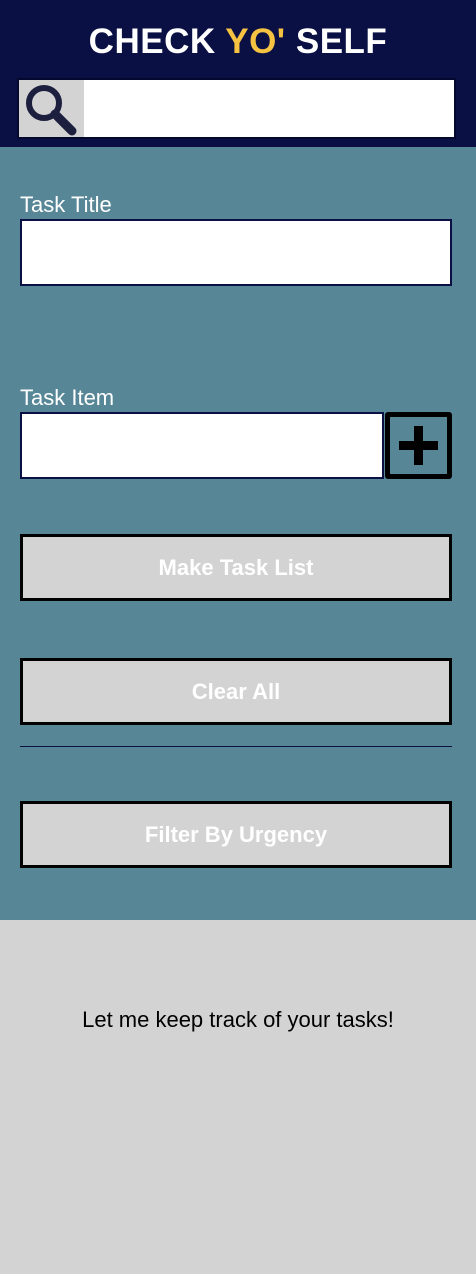 The width and height of the screenshot is (476, 1274). I want to click on search-button, so click(51, 108).